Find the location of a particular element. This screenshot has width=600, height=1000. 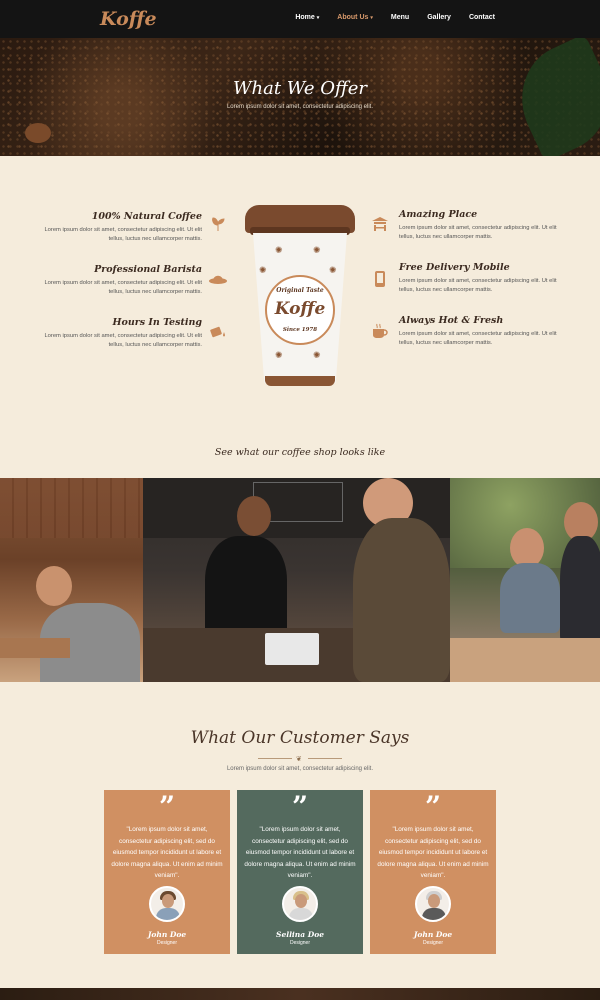

gallery-photo-friends is located at coordinates (525, 580).